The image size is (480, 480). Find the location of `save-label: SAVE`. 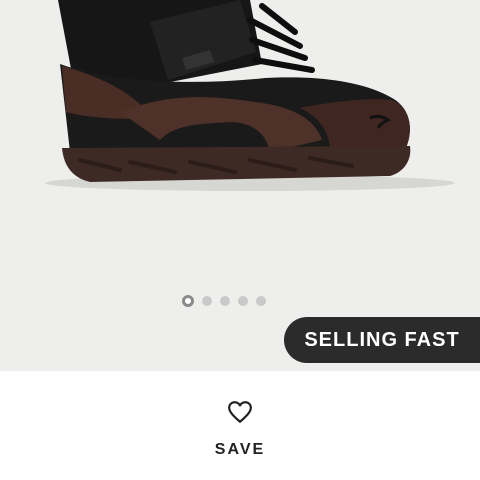

save-label: SAVE is located at coordinates (240, 449).